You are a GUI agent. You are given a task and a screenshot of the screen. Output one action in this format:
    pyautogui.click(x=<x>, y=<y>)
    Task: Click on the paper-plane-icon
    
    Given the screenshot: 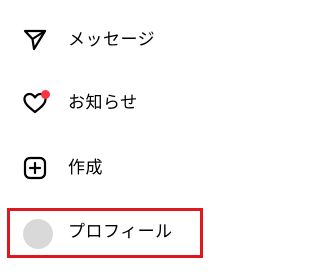 What is the action you would take?
    pyautogui.click(x=35, y=40)
    